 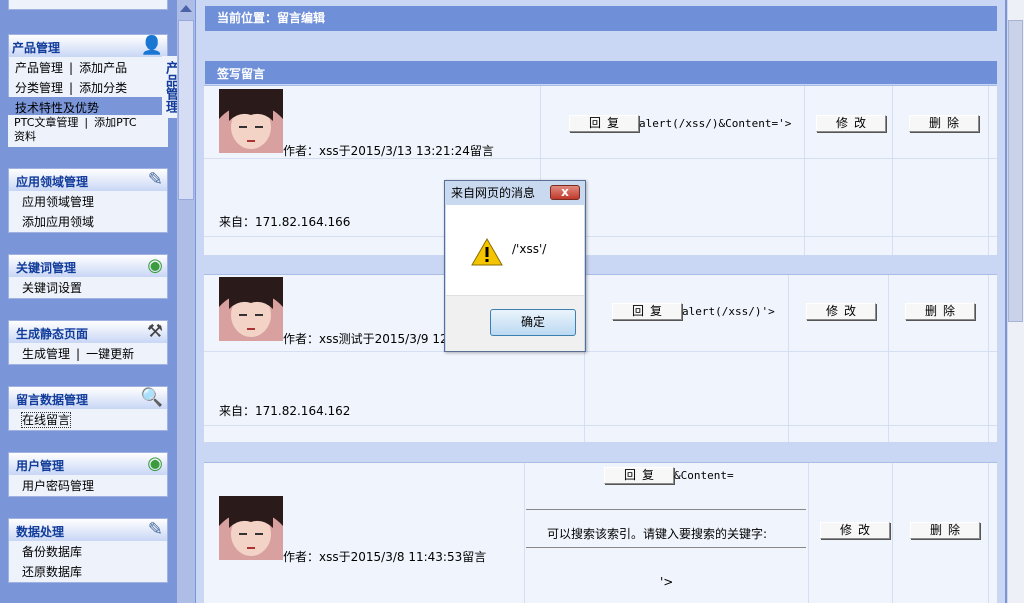 I want to click on user-icon: 👤, so click(x=151, y=45).